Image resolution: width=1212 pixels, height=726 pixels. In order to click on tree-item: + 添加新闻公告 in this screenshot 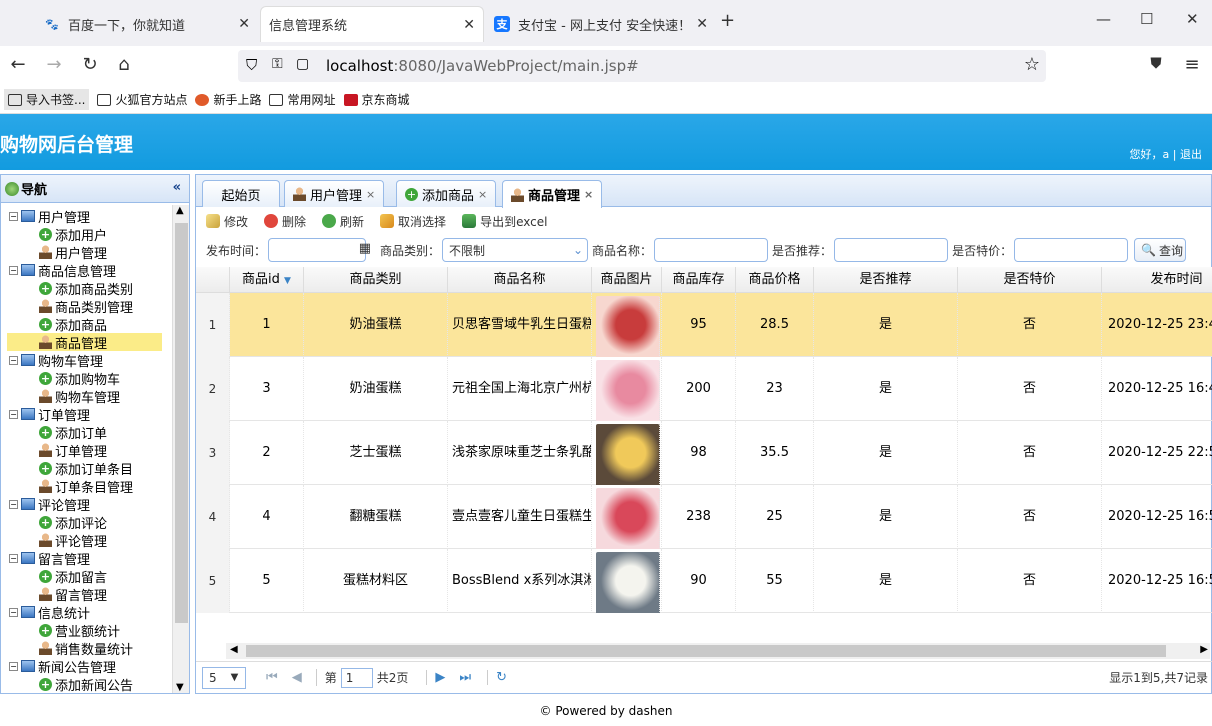, I will do `click(86, 684)`.